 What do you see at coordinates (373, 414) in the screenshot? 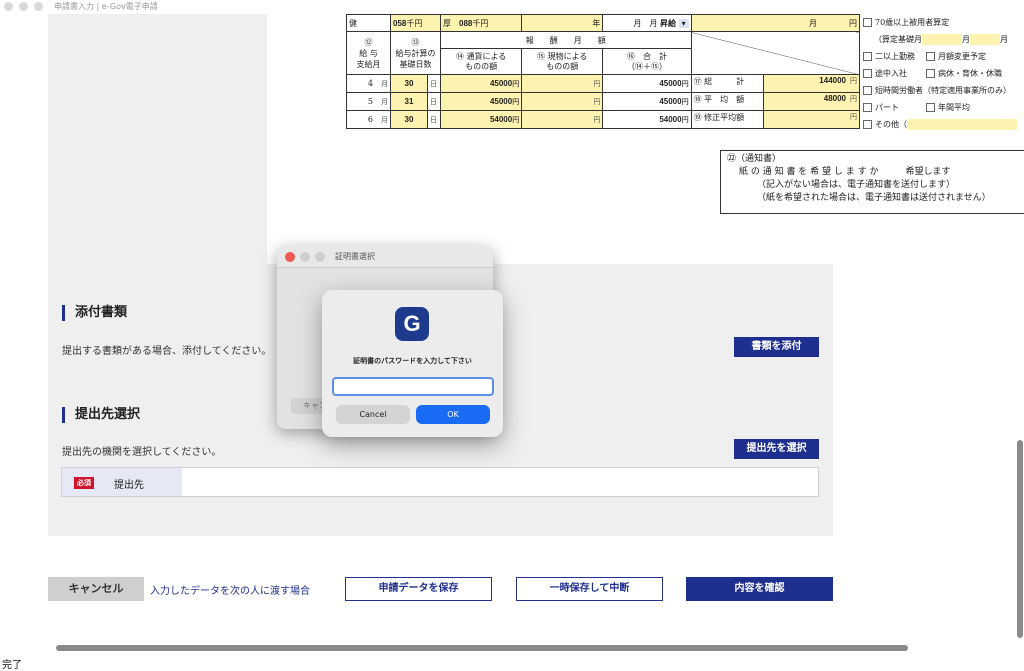
I see `password-cancel-button: Cancel` at bounding box center [373, 414].